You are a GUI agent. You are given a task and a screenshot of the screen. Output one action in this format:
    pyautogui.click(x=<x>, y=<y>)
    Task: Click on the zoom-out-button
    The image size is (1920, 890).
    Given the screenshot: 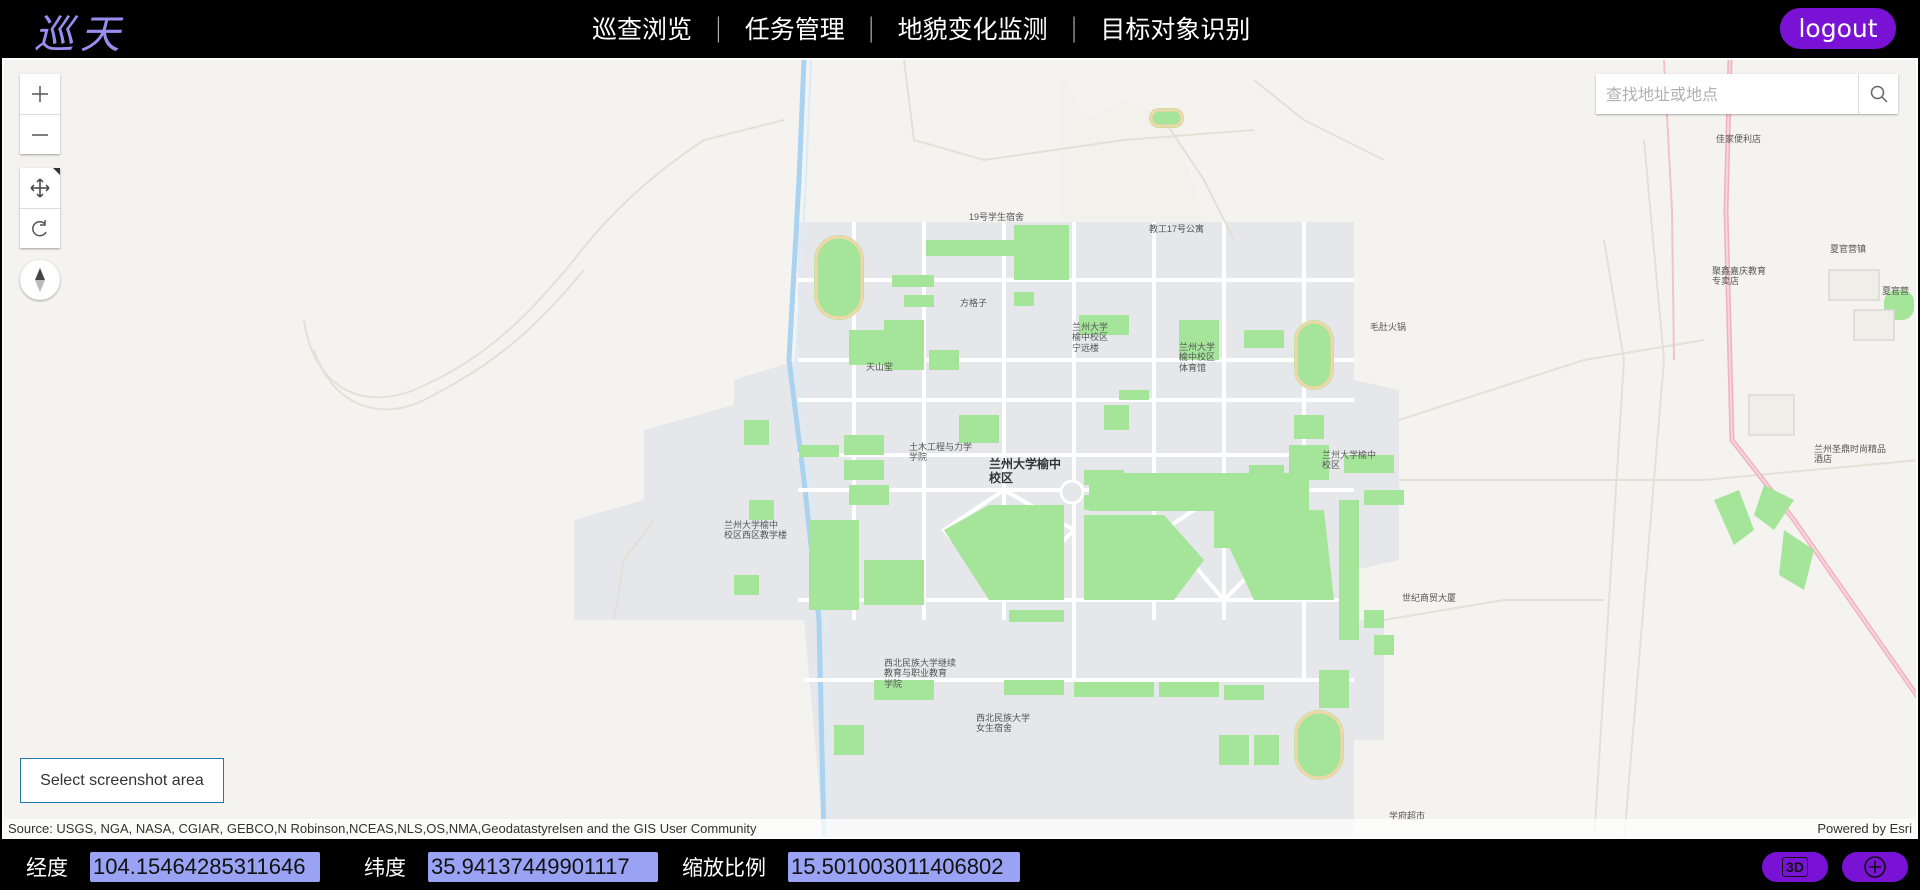 What is the action you would take?
    pyautogui.click(x=40, y=134)
    